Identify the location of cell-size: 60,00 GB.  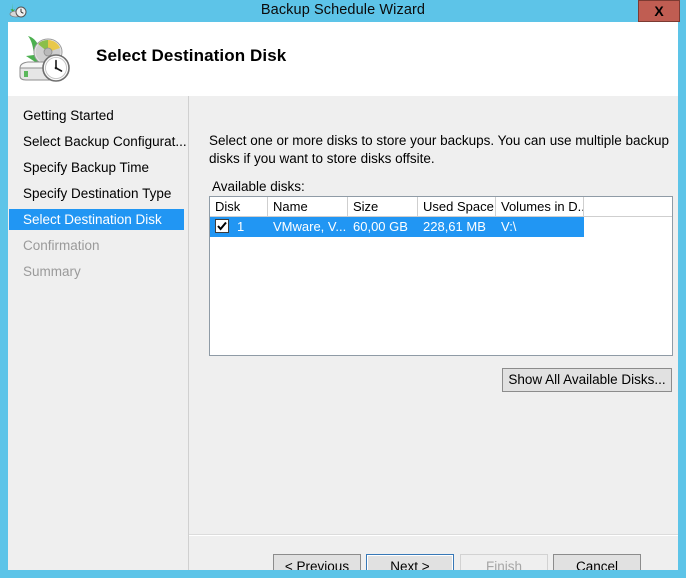
(380, 226).